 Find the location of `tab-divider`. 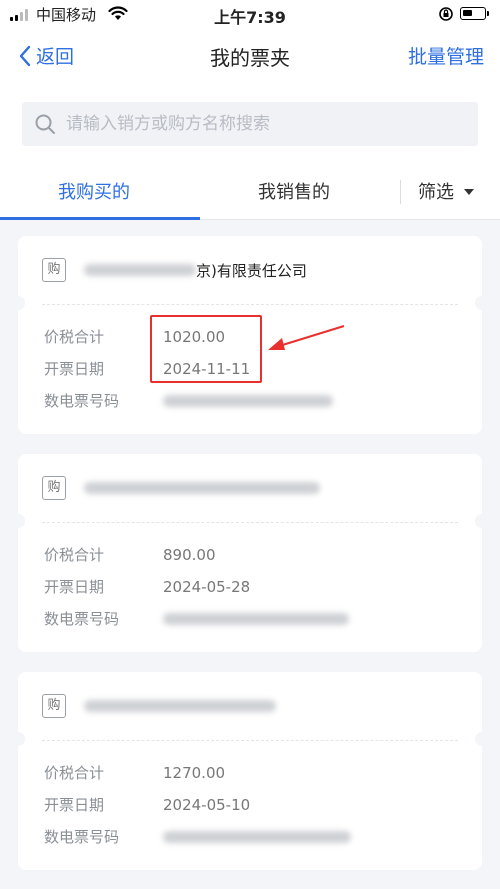

tab-divider is located at coordinates (400, 192).